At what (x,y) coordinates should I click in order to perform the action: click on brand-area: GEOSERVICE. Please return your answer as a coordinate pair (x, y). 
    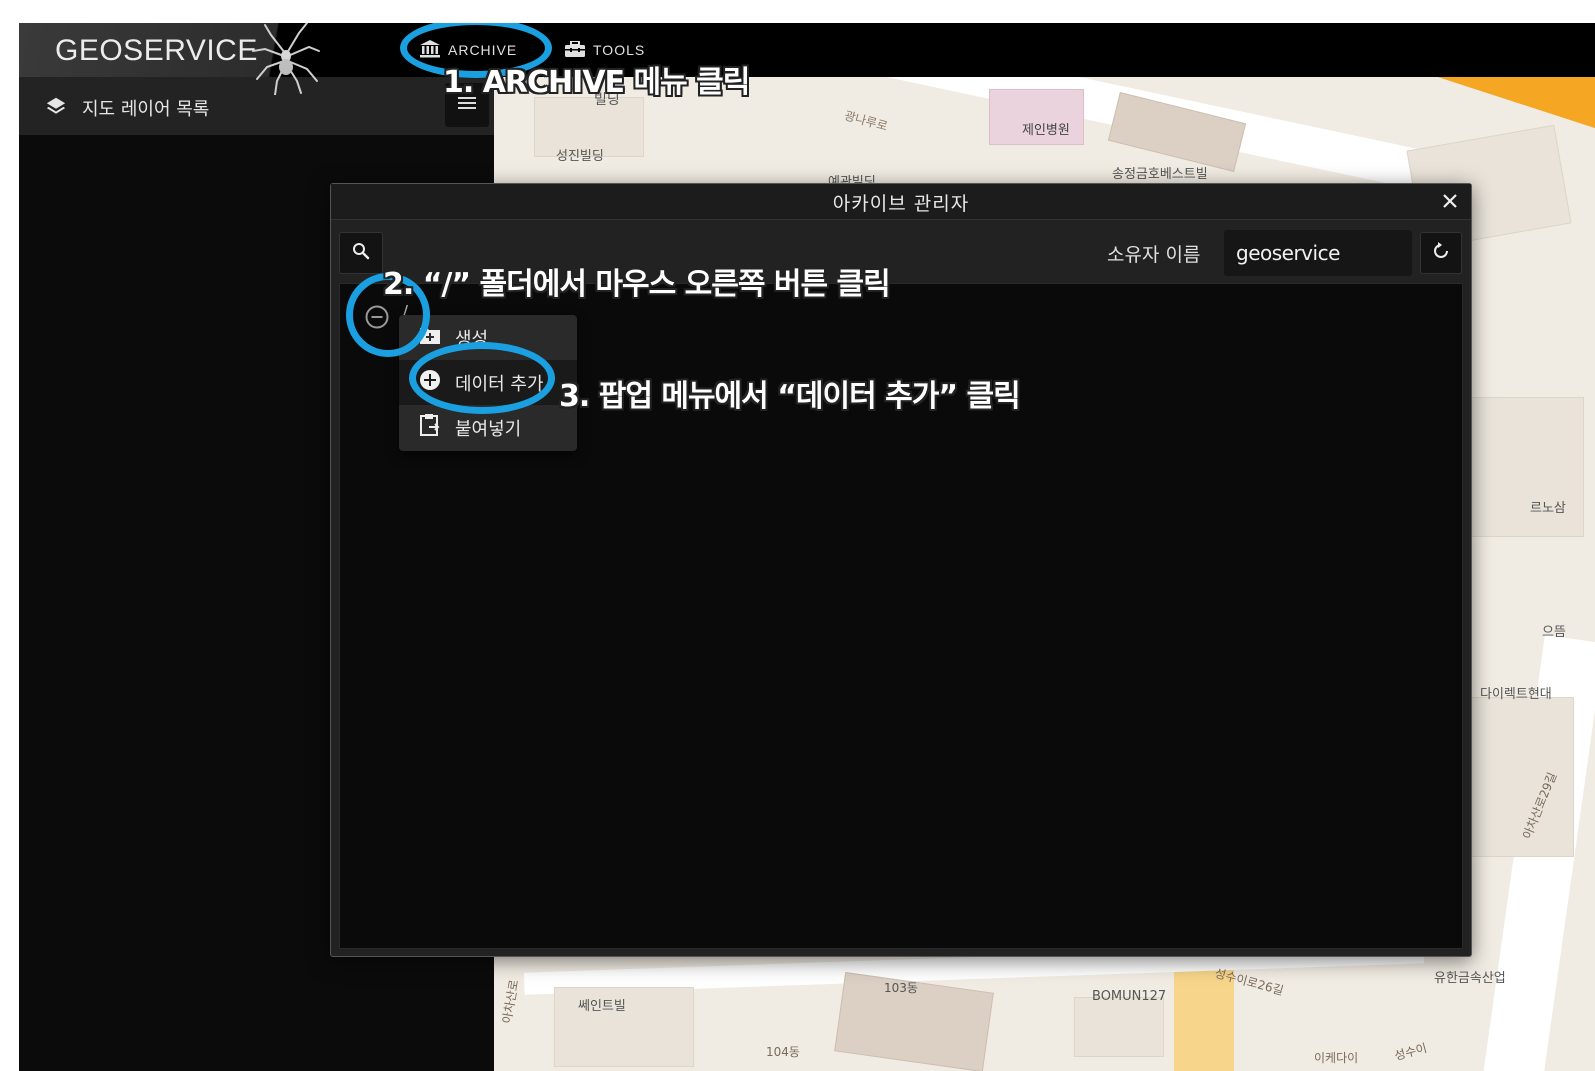
    Looking at the image, I should click on (199, 50).